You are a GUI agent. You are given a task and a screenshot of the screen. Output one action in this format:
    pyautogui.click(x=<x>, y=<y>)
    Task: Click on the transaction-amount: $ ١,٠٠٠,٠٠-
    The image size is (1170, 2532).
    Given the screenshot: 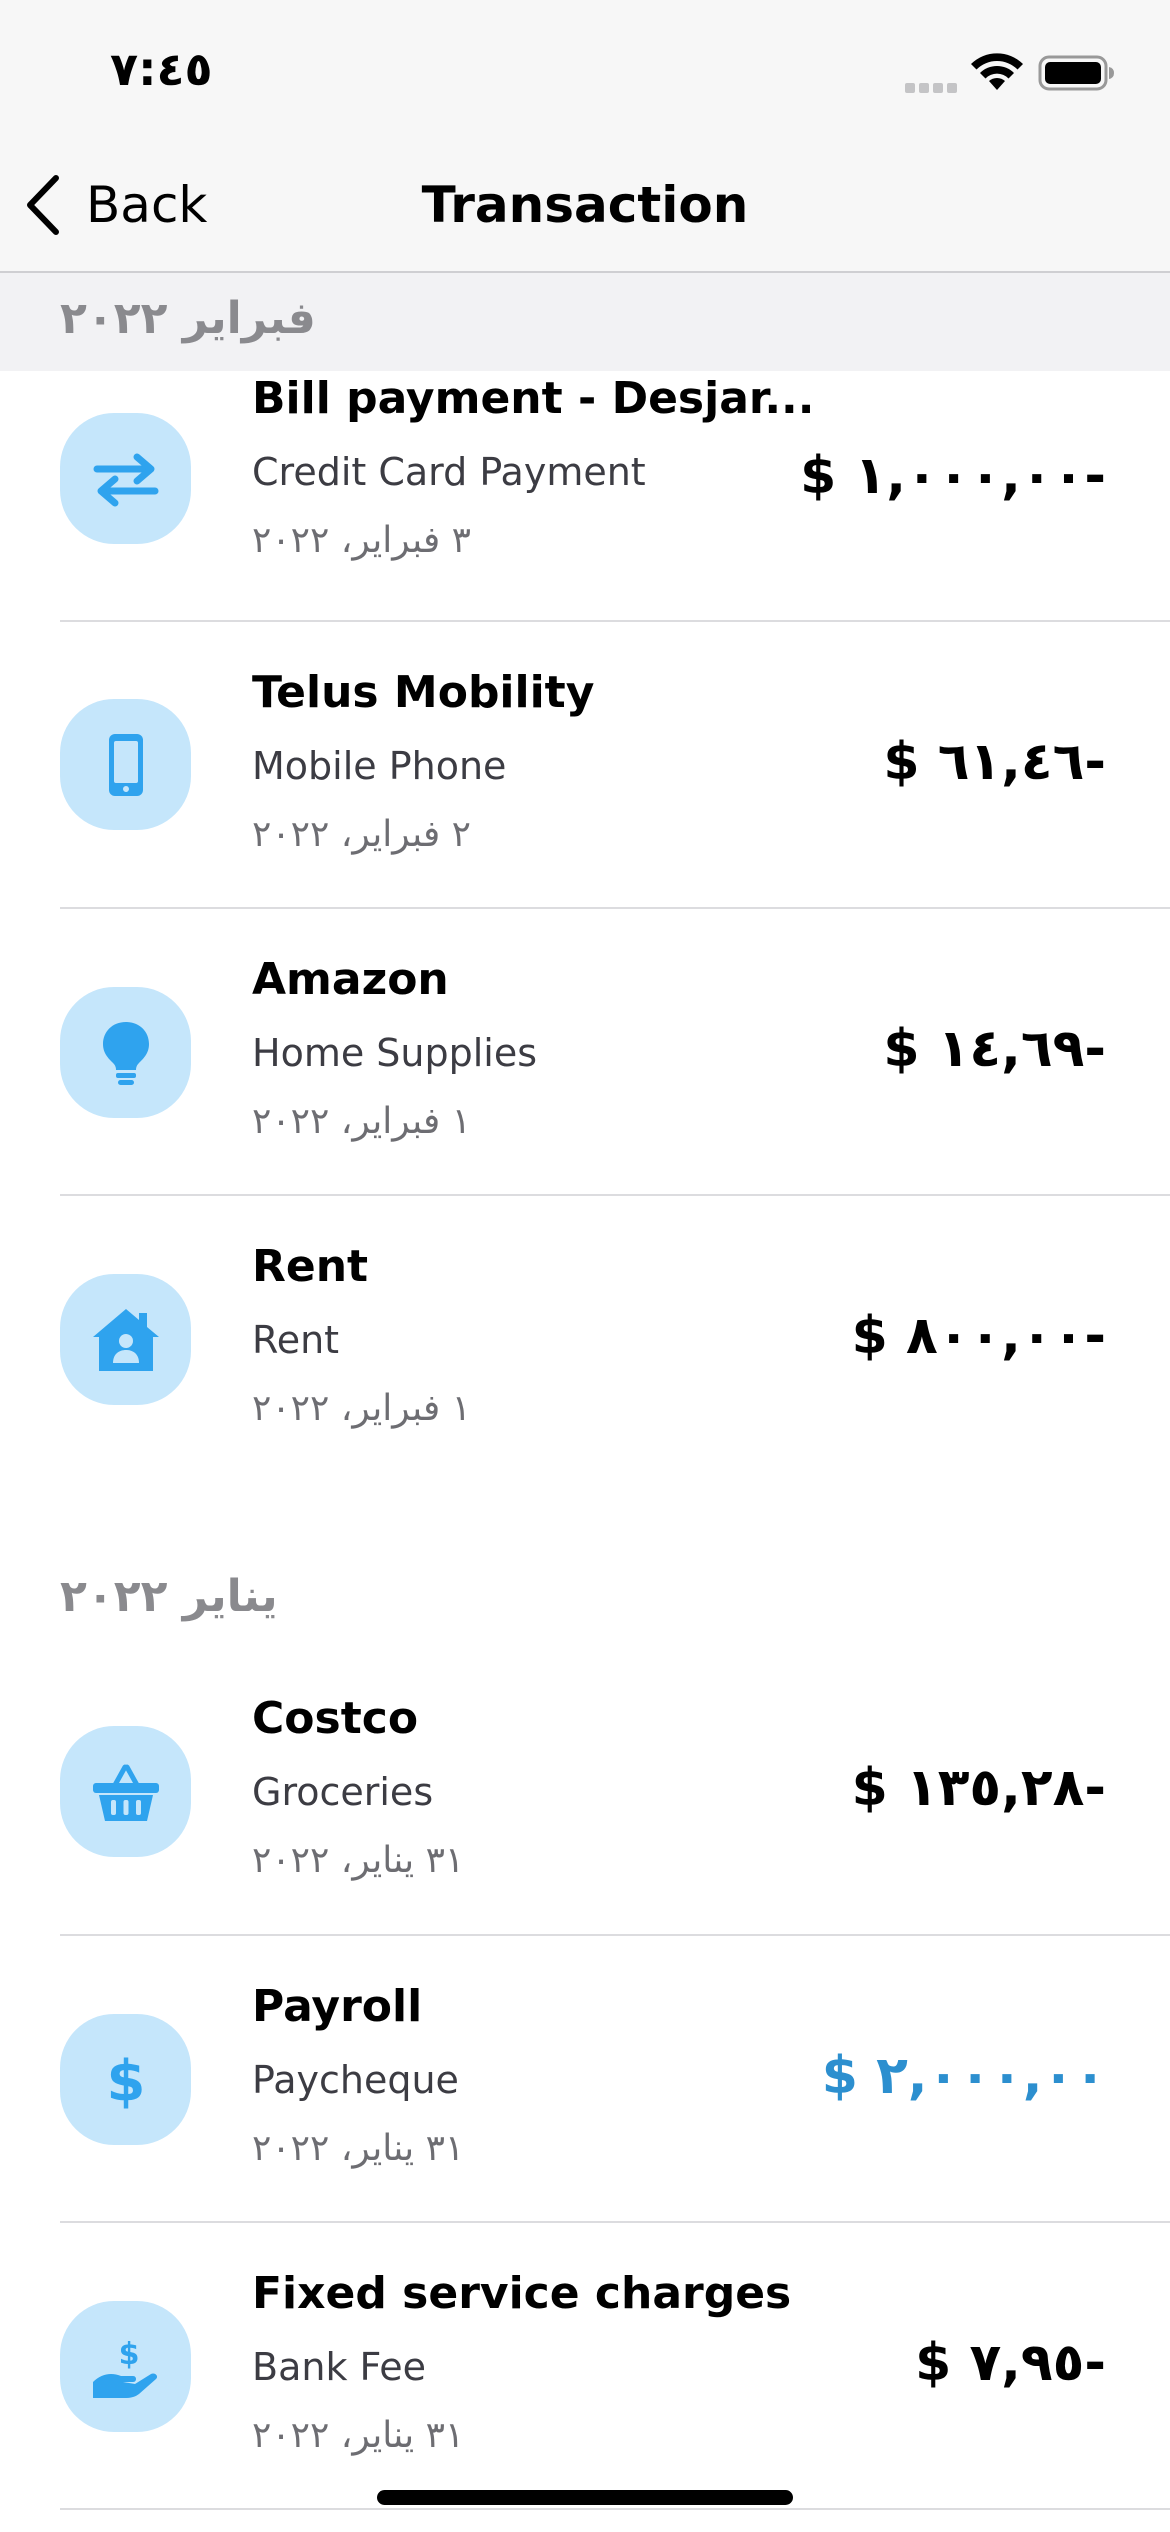 What is the action you would take?
    pyautogui.click(x=953, y=476)
    